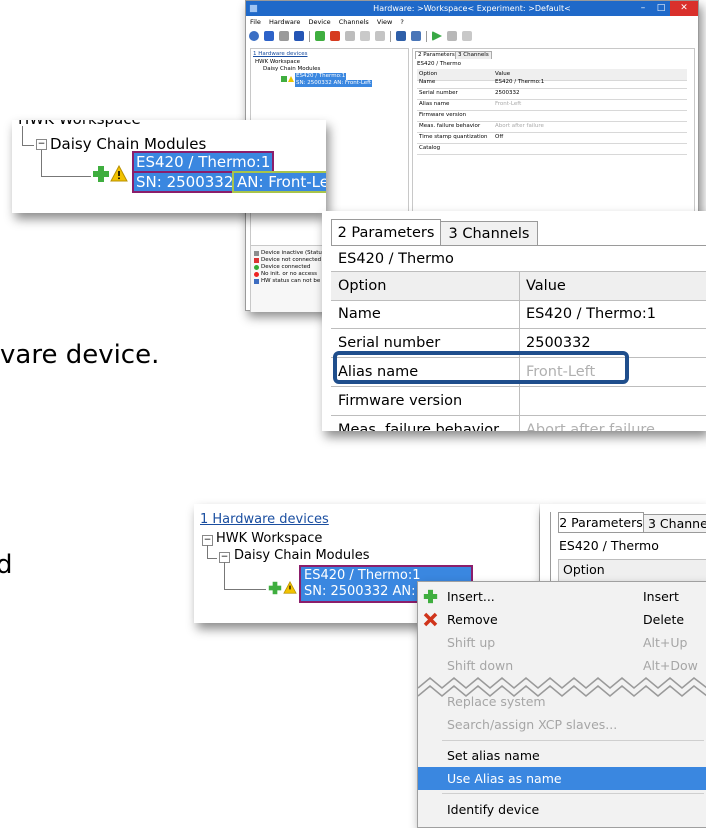 The height and width of the screenshot is (828, 706). Describe the element at coordinates (291, 260) in the screenshot. I see `legend-item: Device not connected` at that location.